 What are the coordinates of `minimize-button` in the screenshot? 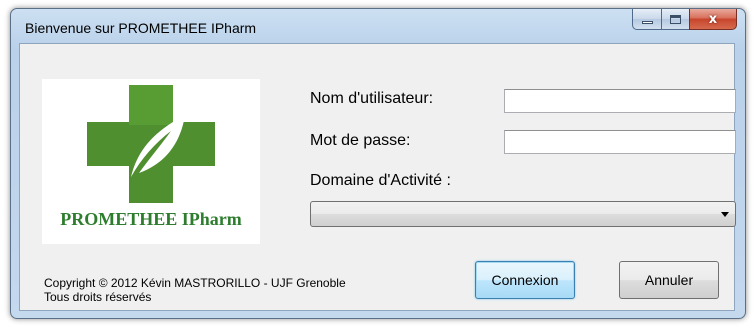 It's located at (646, 19).